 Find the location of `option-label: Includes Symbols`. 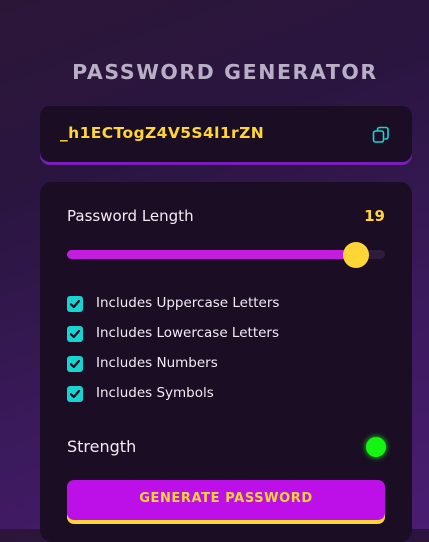

option-label: Includes Symbols is located at coordinates (155, 393).